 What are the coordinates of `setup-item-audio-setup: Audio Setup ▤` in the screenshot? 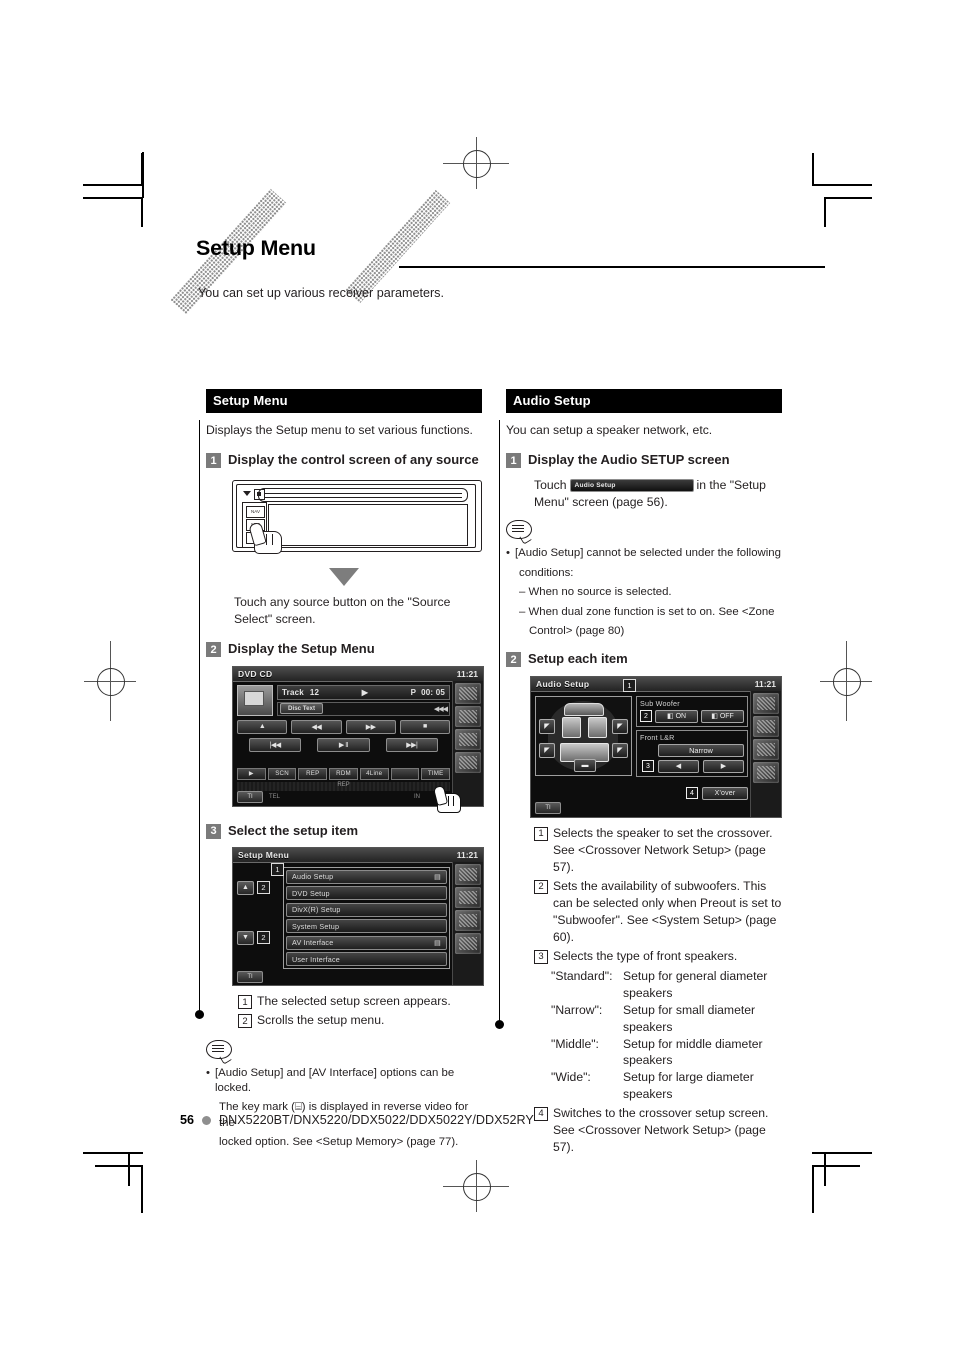 It's located at (366, 876).